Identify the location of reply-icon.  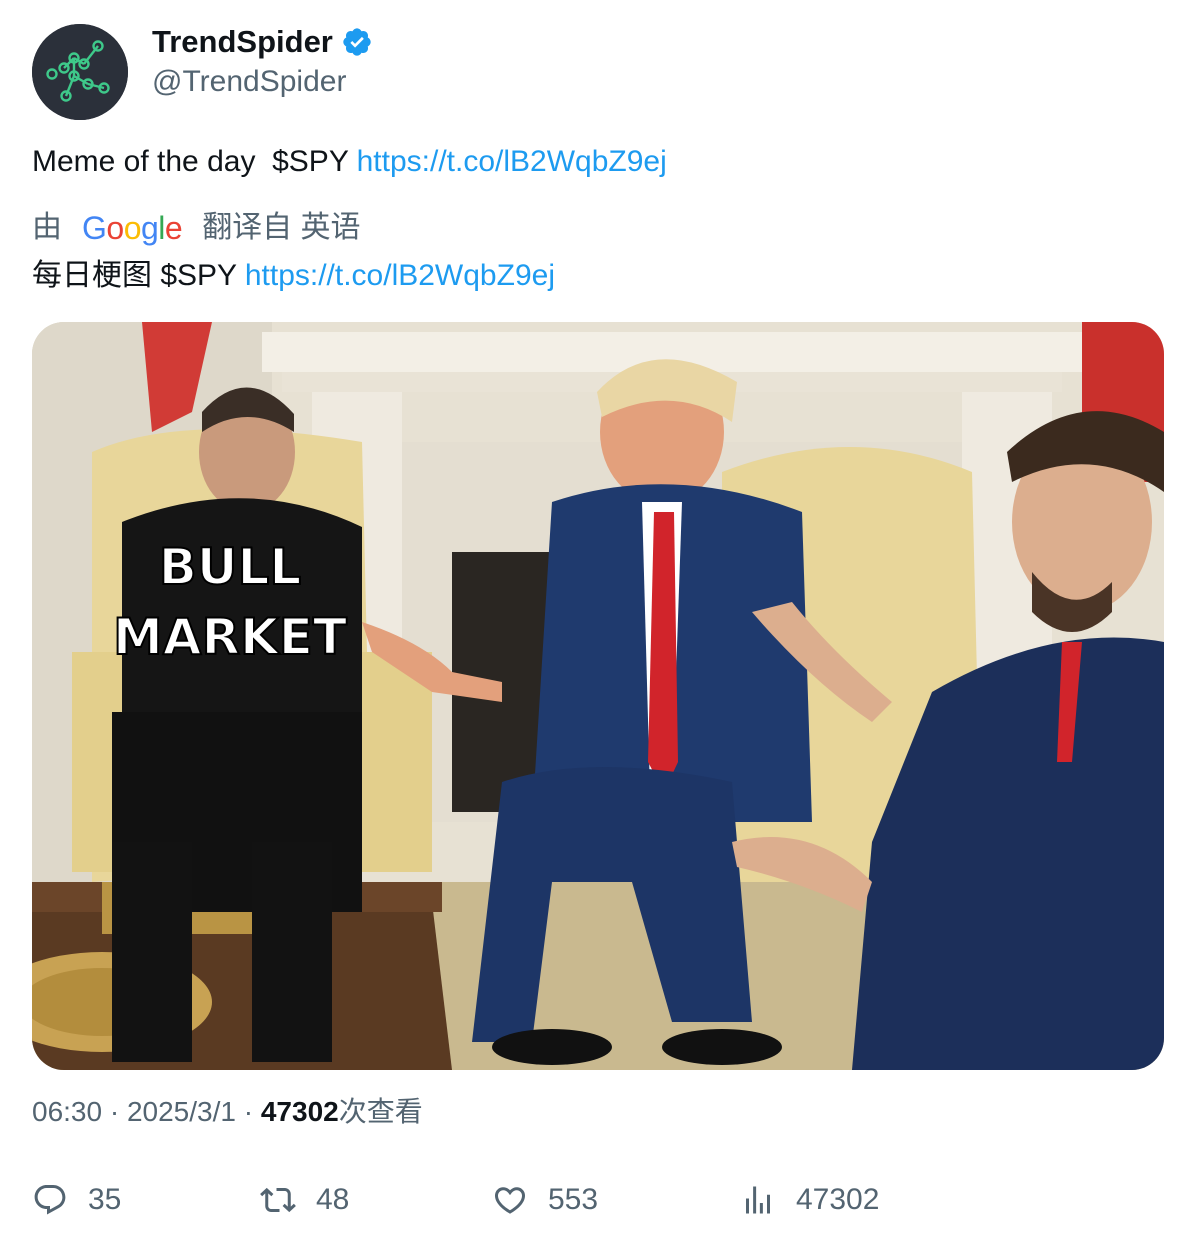
(50, 1200).